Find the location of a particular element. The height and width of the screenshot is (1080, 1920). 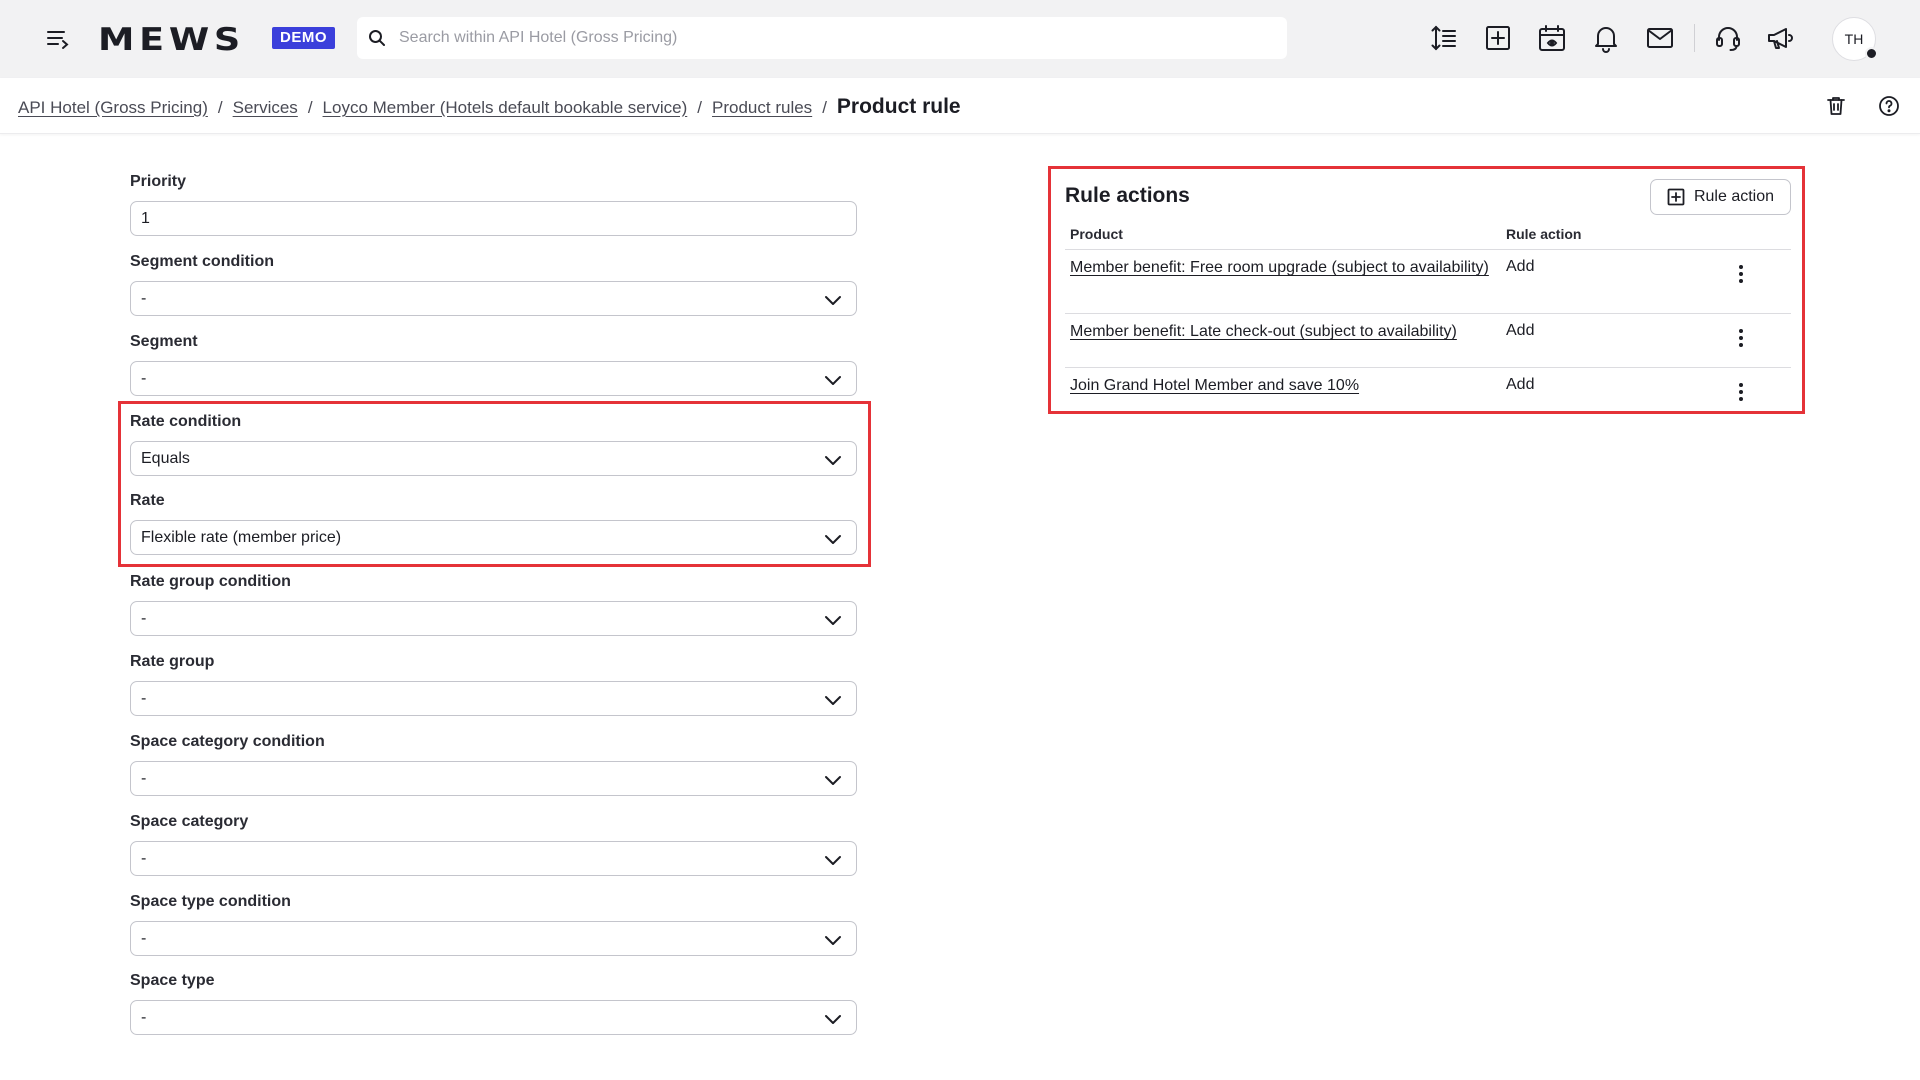

rate-group-select: - is located at coordinates (493, 698).